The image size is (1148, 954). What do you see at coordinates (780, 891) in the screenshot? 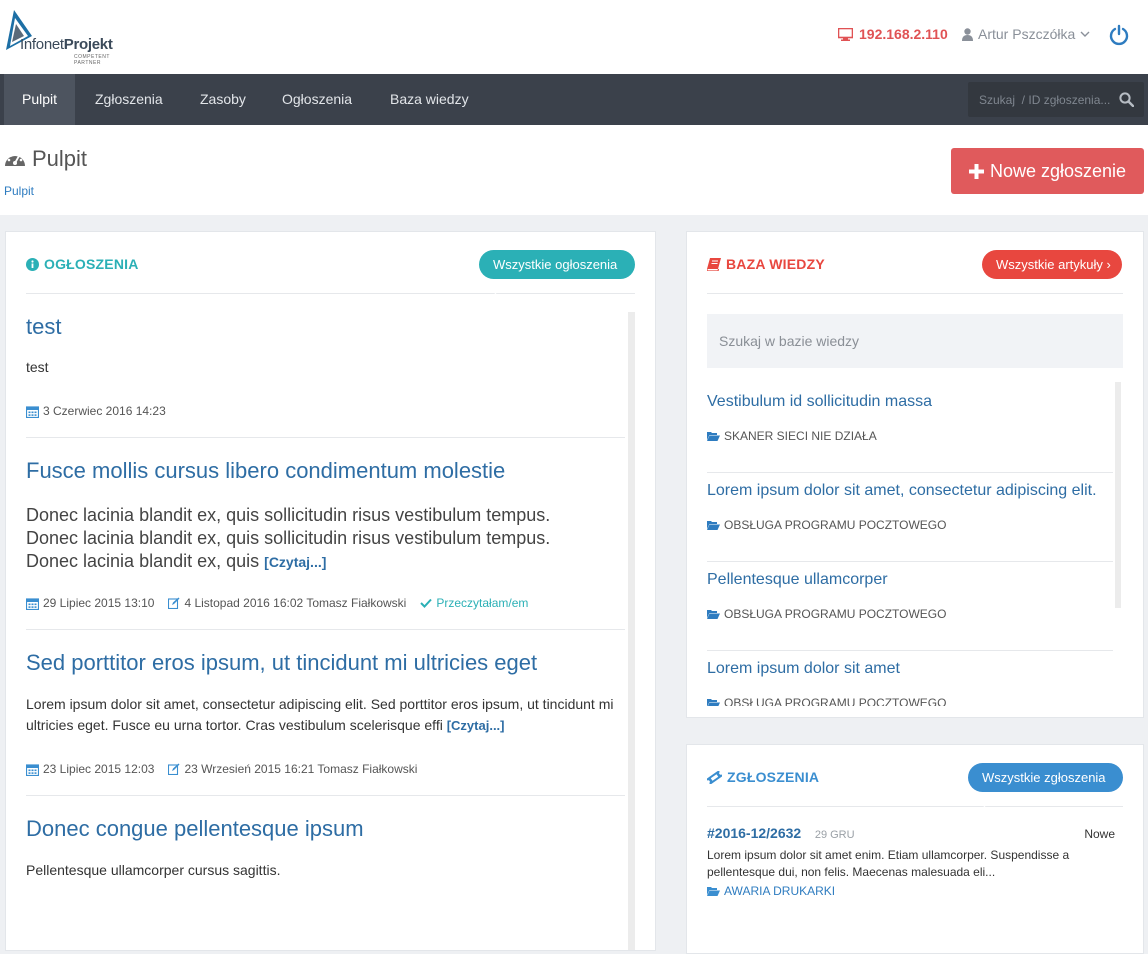
I see `ticket-category-text: AWARIA DRUKARKI` at bounding box center [780, 891].